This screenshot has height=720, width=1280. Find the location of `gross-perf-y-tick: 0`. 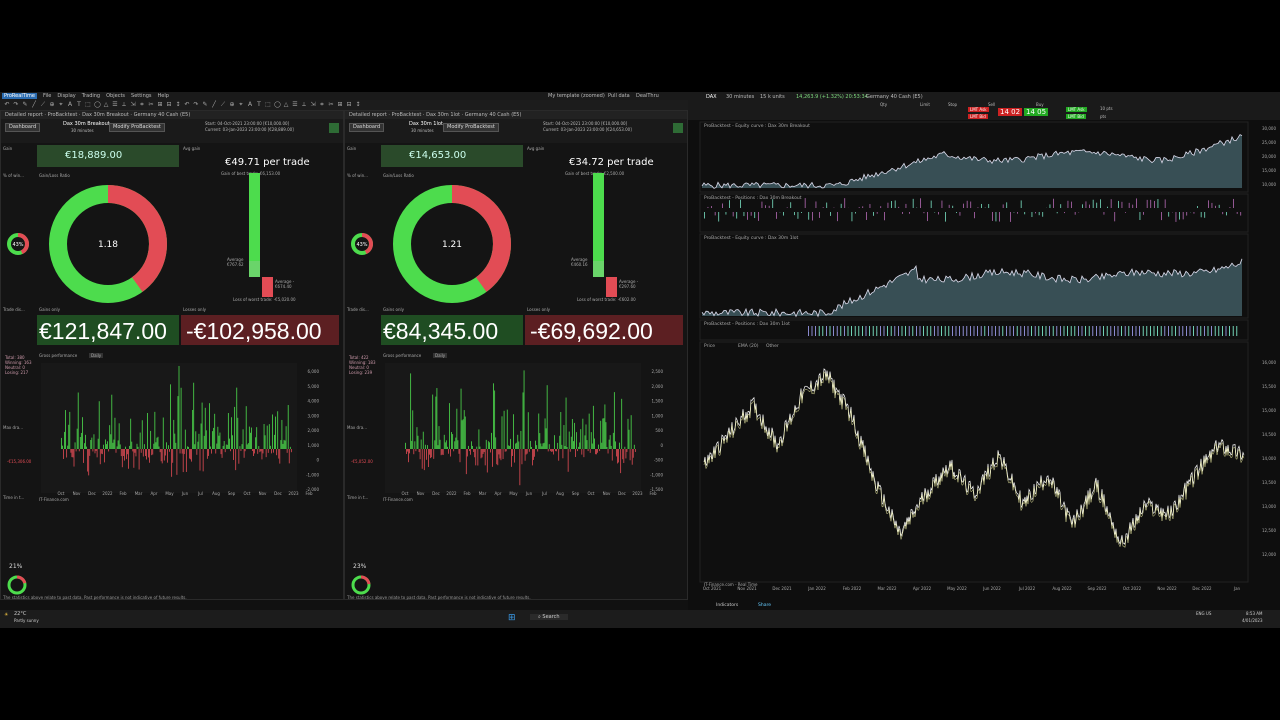

gross-perf-y-tick: 0 is located at coordinates (661, 445).